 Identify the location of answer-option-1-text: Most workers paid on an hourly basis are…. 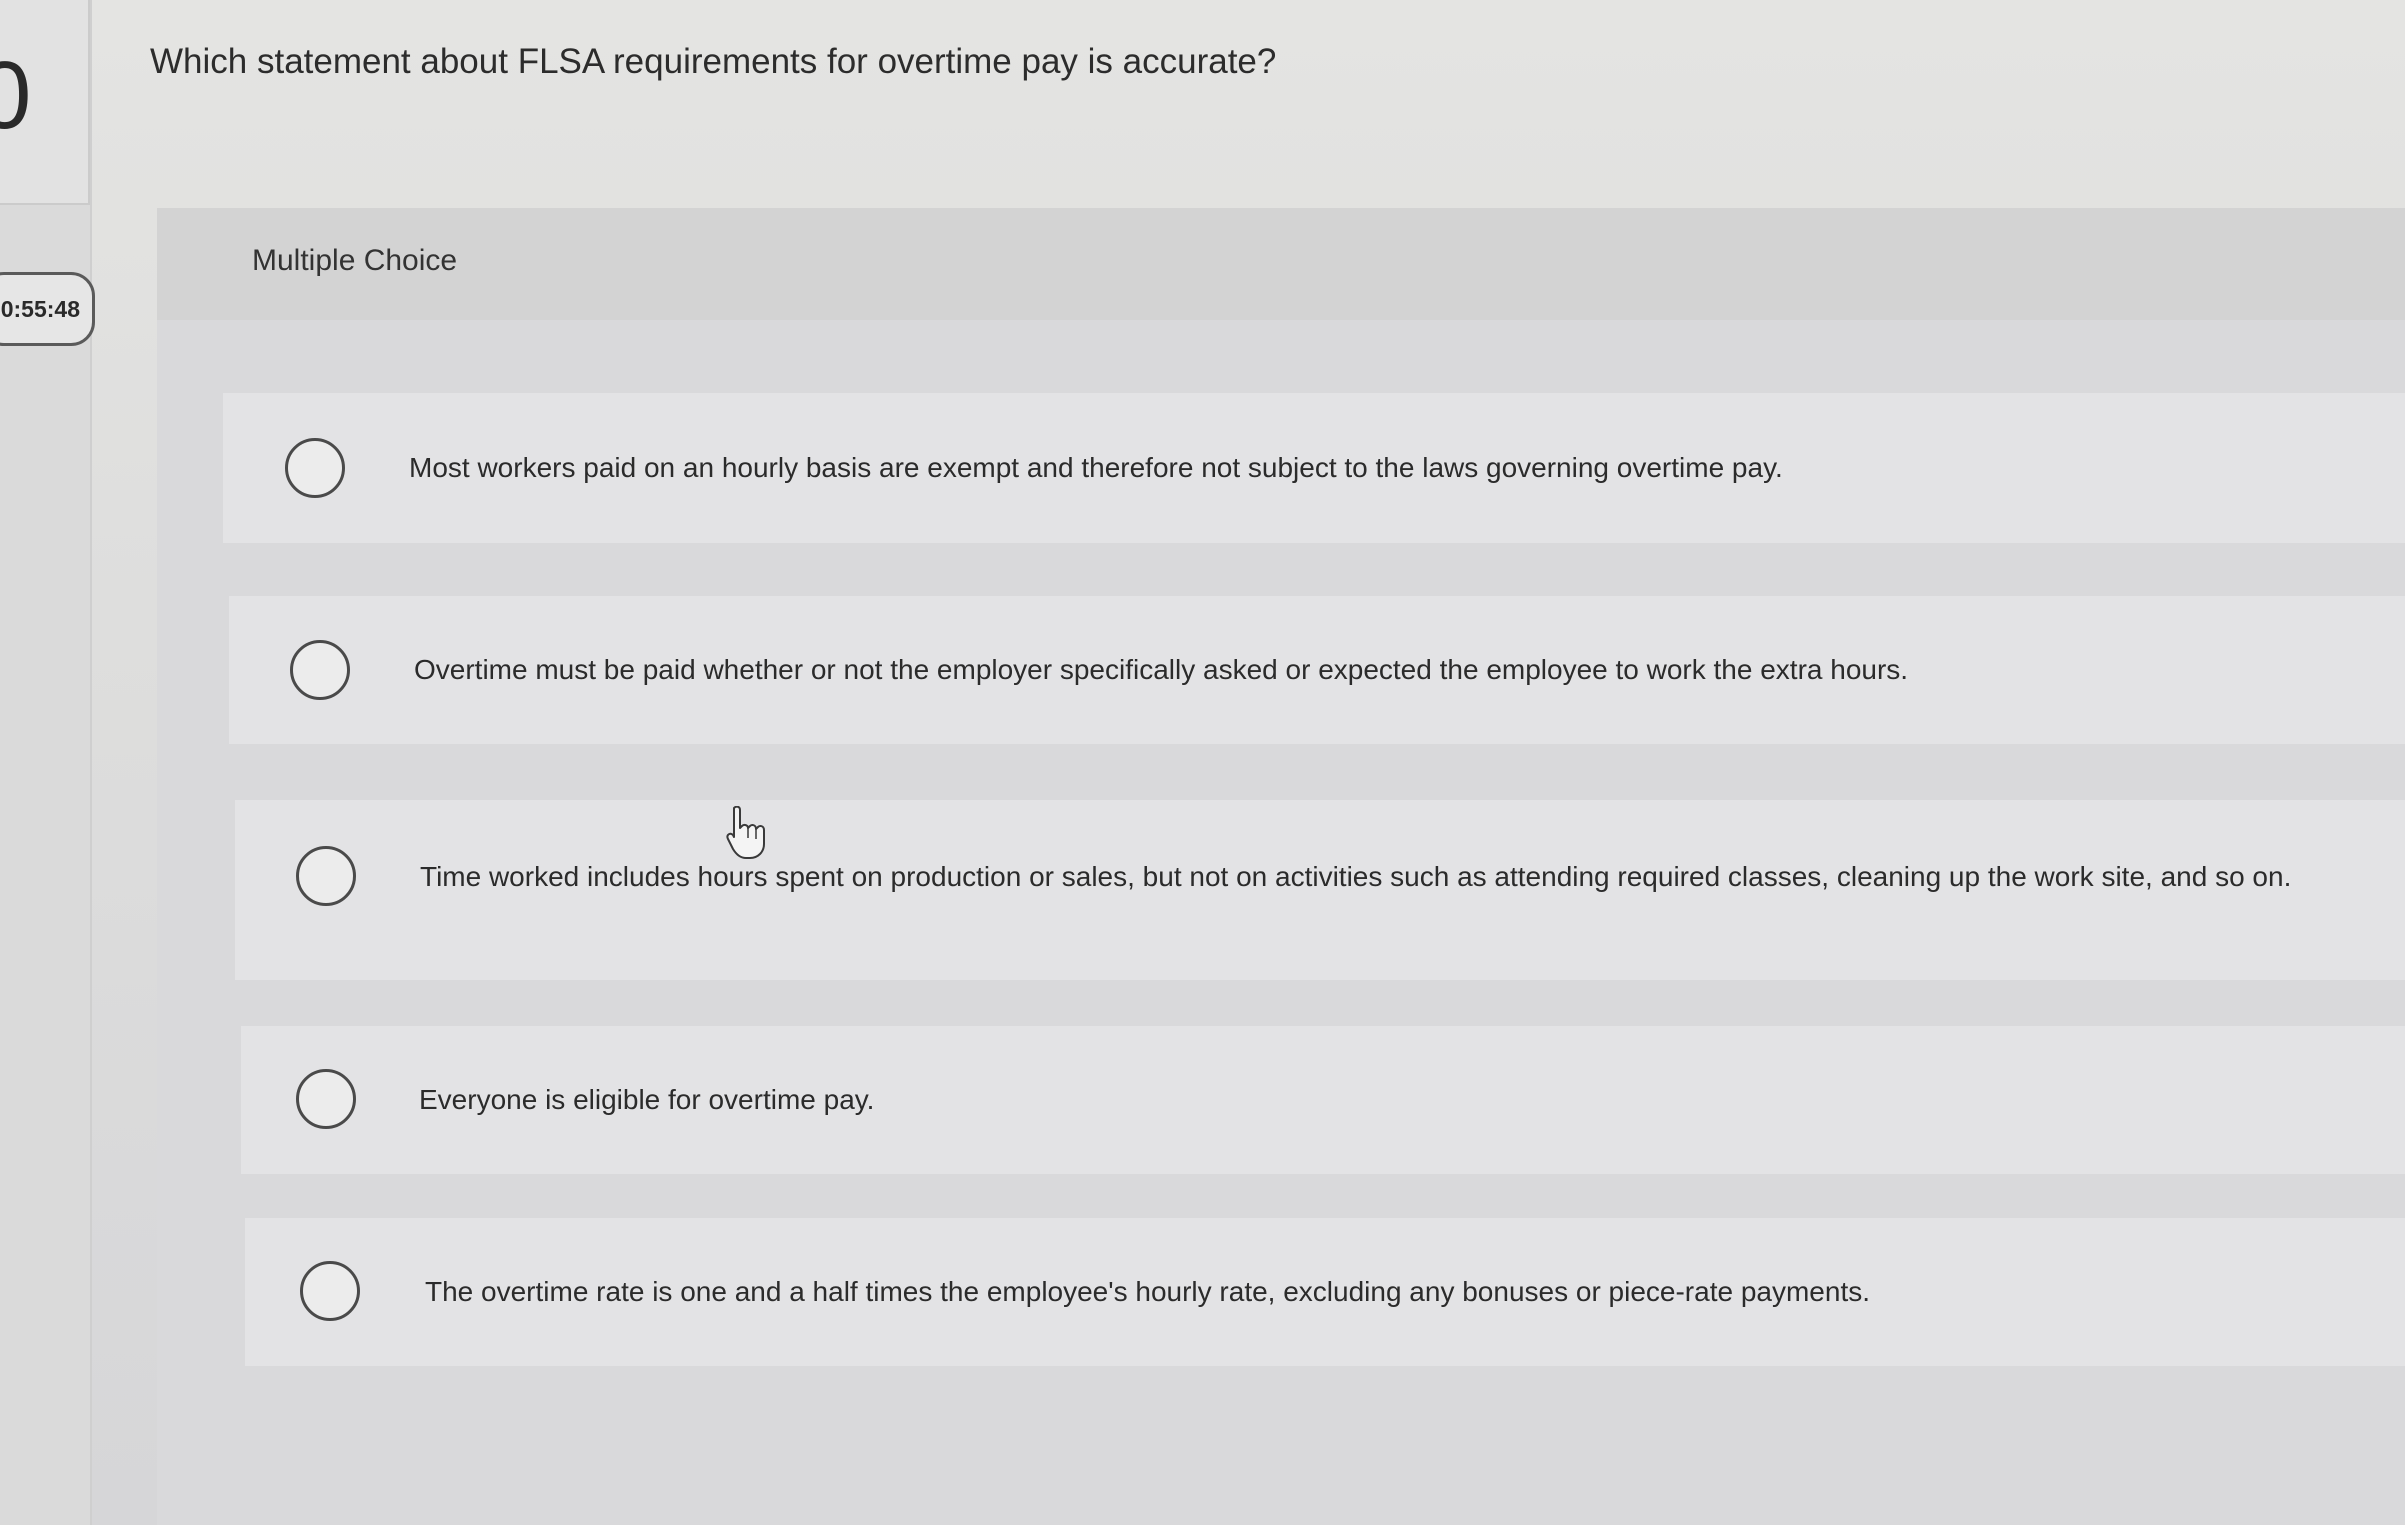
(1389, 468).